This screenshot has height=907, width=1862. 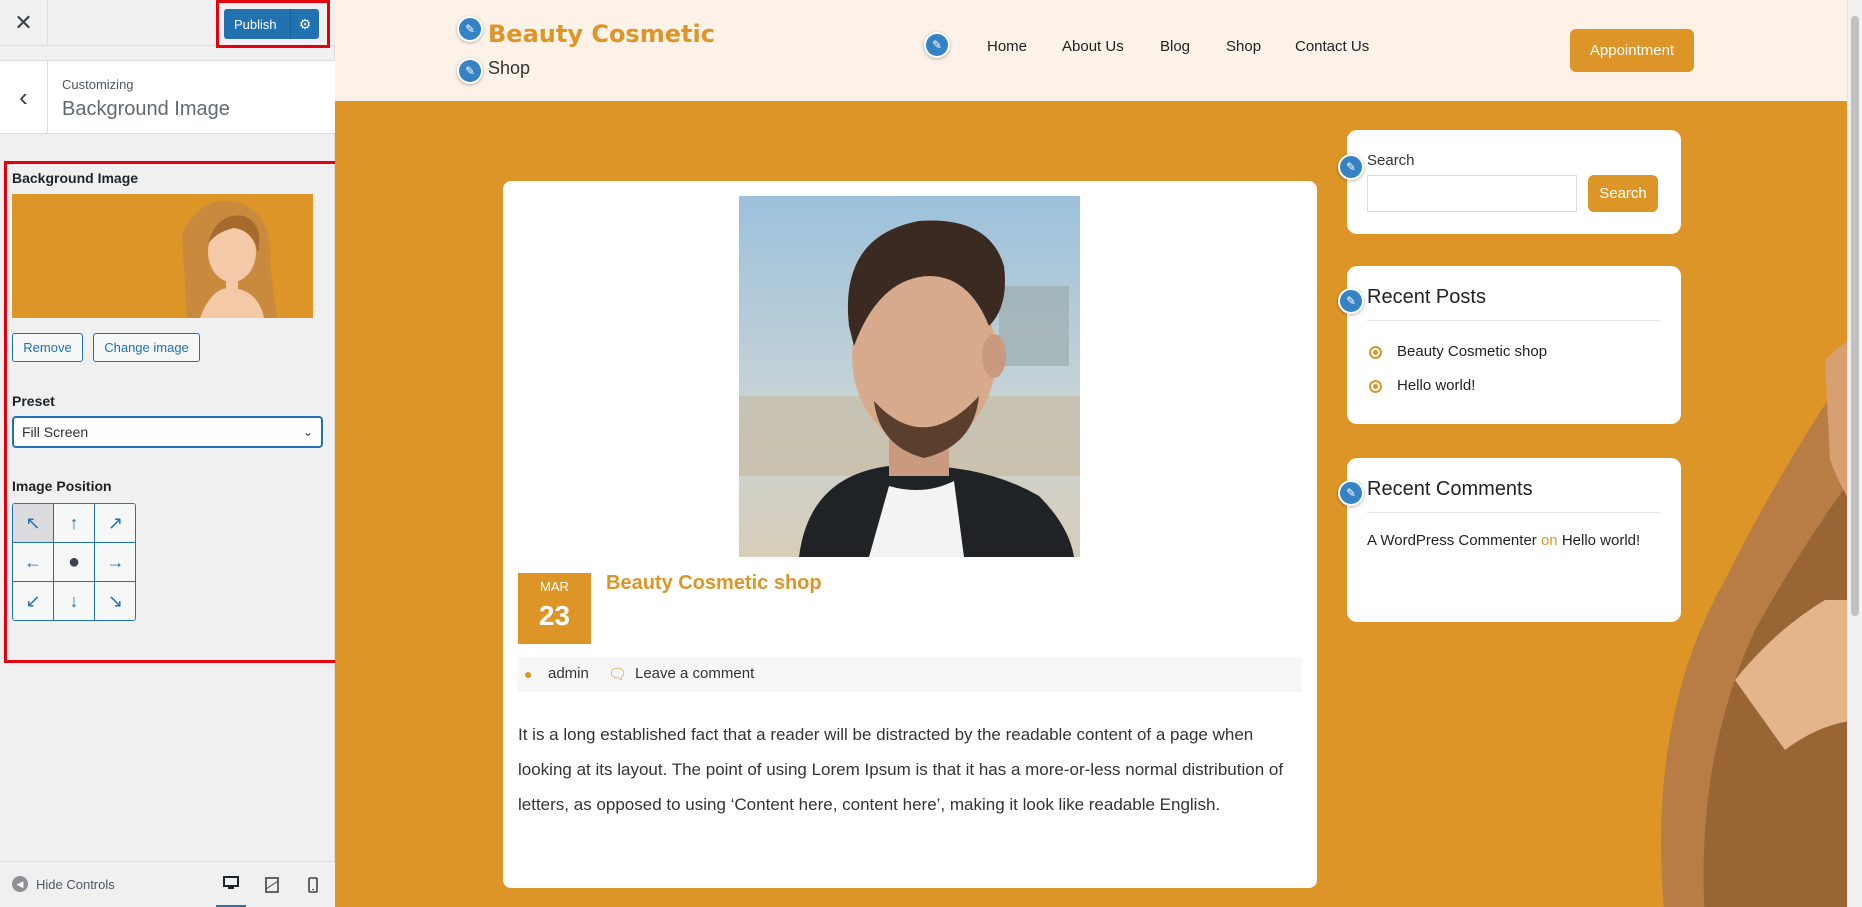 I want to click on comment-author-link: A WordPress Commenter, so click(x=1452, y=540).